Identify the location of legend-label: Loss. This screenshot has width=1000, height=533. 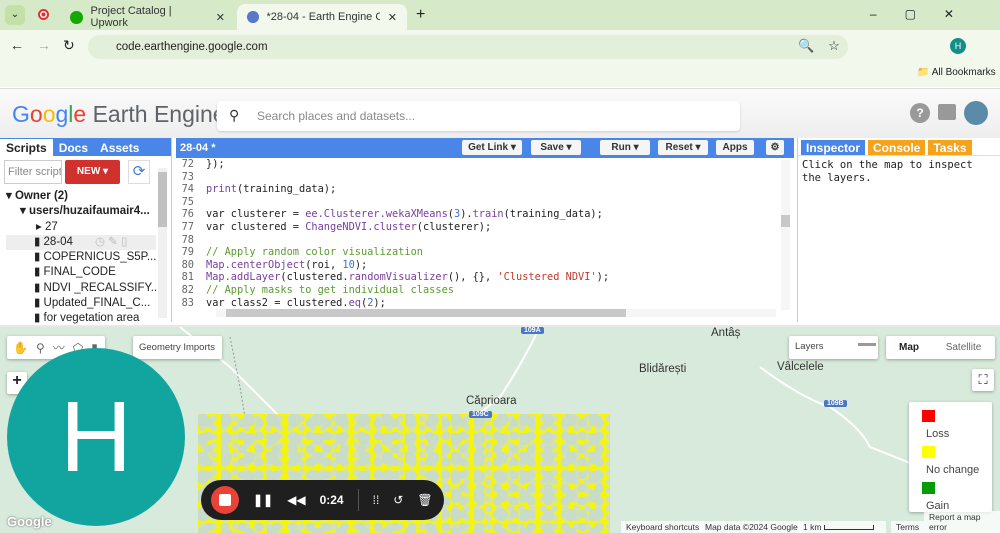
(938, 434).